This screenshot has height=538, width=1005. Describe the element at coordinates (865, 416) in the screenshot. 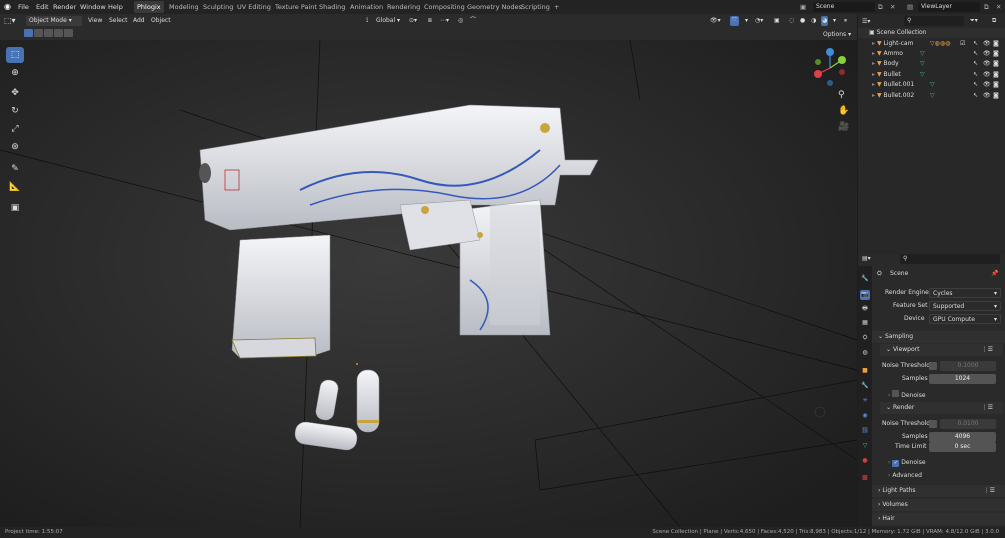

I see `physics-tab-icon: ◉` at that location.